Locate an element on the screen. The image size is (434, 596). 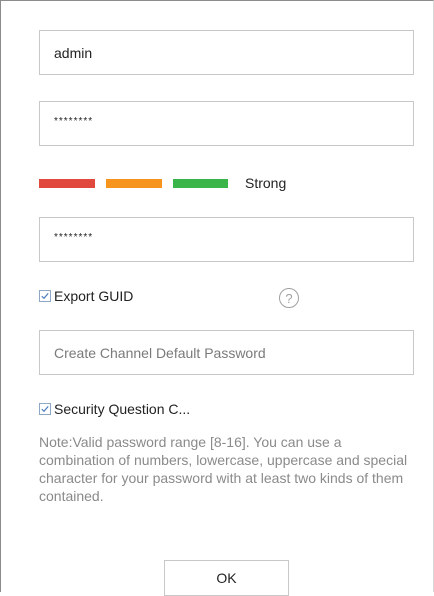
ok-button-label: OK is located at coordinates (226, 578).